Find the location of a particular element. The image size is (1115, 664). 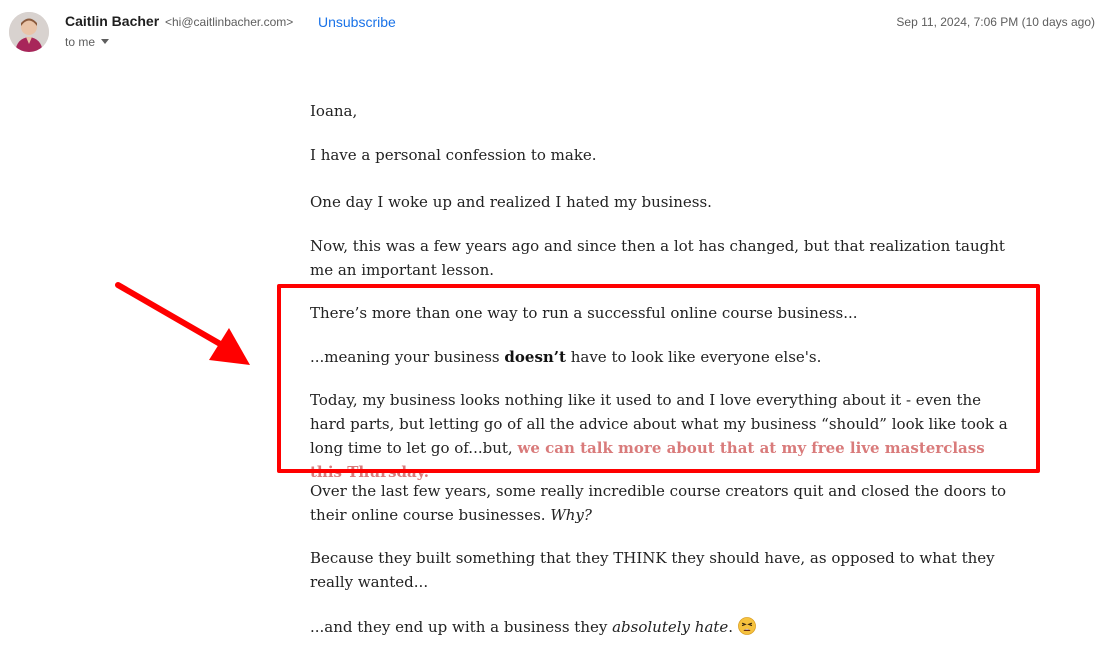

email-timestamp: Sep 11, 2024, 7:06 PM (10 days ago) is located at coordinates (995, 22).